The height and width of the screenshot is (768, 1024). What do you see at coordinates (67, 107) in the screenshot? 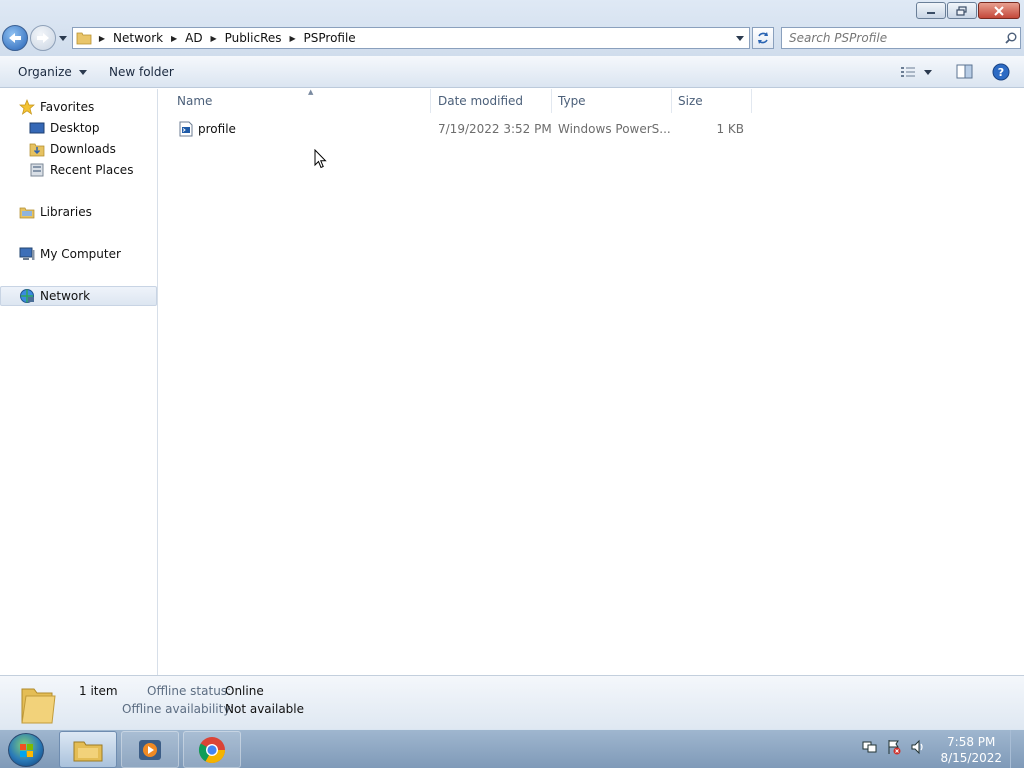
I see `nav-favorites-label: Favorites` at bounding box center [67, 107].